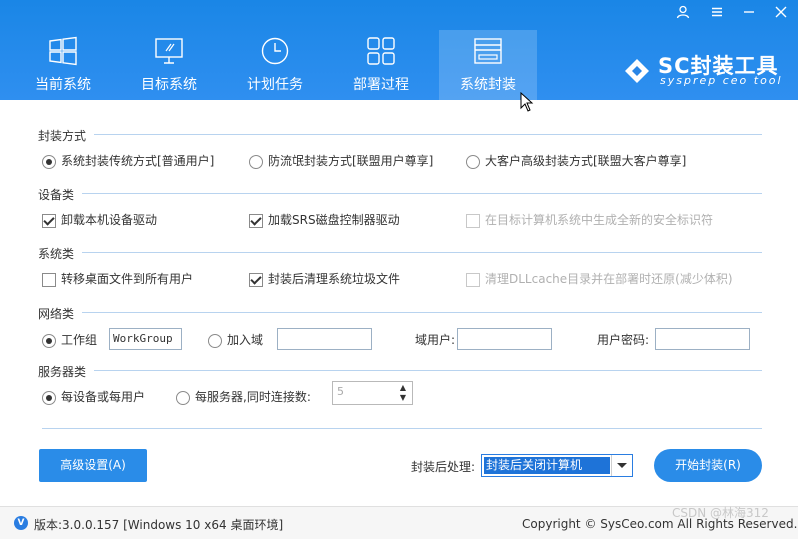  Describe the element at coordinates (56, 254) in the screenshot. I see `section-title-system: 系统类` at that location.